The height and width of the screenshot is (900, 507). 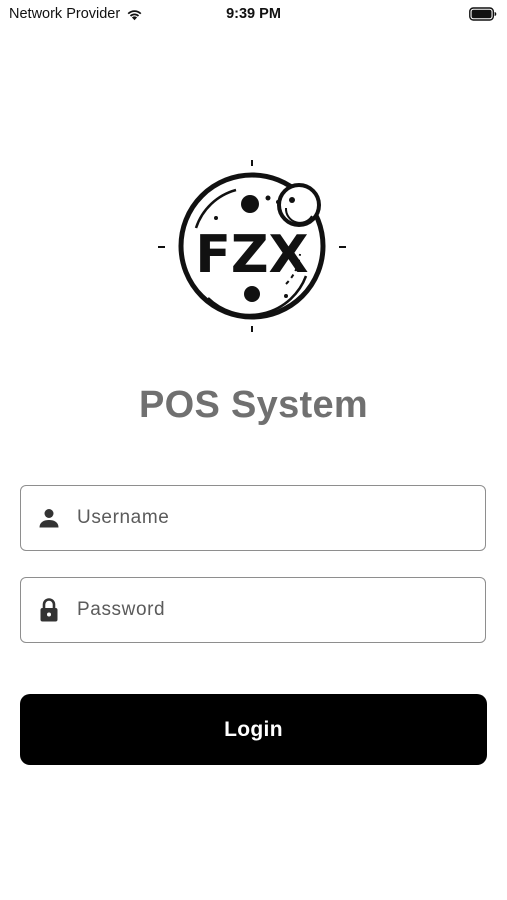 I want to click on battery-icon, so click(x=483, y=14).